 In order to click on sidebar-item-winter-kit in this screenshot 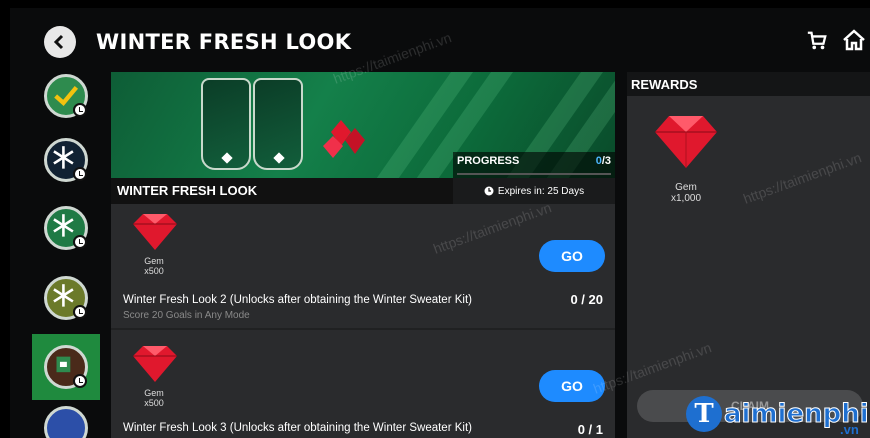, I will do `click(66, 367)`.